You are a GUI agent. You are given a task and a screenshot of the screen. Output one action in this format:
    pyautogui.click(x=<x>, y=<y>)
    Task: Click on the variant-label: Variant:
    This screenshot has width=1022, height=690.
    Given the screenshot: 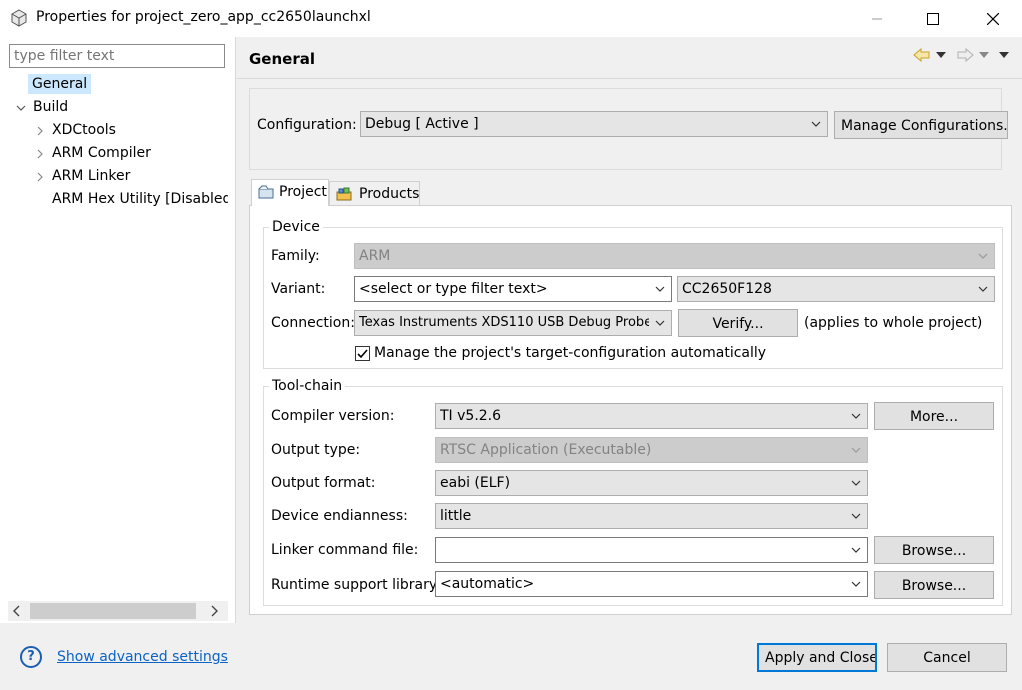 What is the action you would take?
    pyautogui.click(x=298, y=289)
    